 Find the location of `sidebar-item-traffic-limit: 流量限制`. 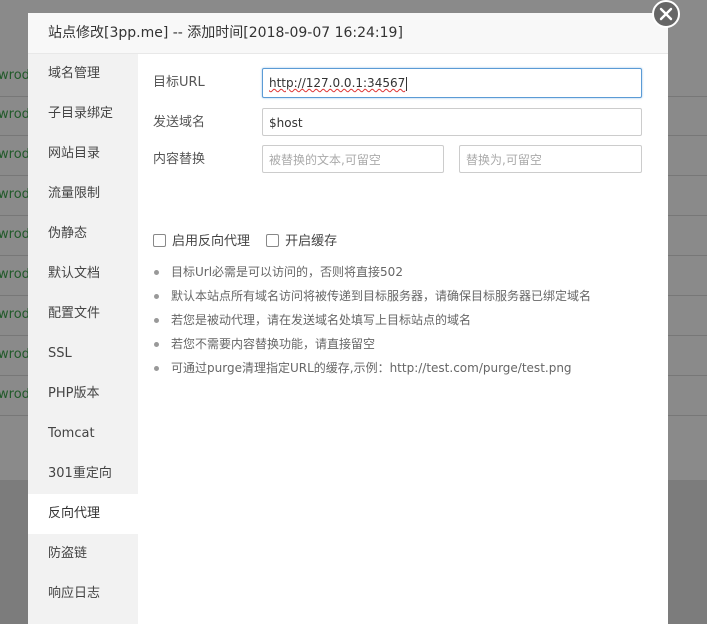

sidebar-item-traffic-limit: 流量限制 is located at coordinates (83, 194).